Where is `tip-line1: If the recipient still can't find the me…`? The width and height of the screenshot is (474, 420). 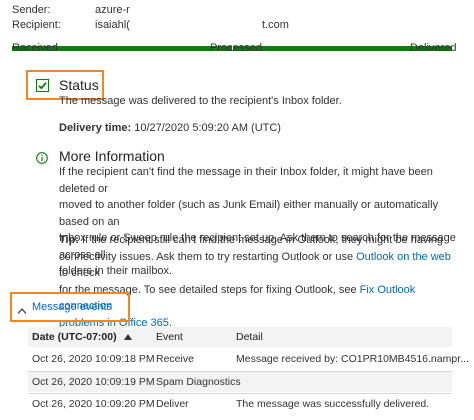 tip-line1: If the recipient still can't find the me… is located at coordinates (263, 240).